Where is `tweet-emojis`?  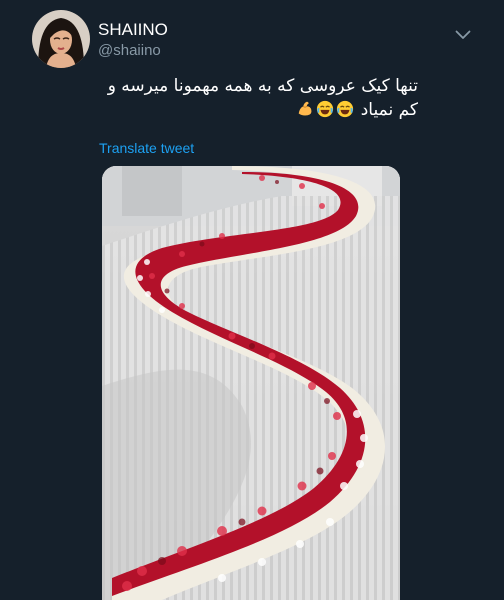
tweet-emojis is located at coordinates (325, 110).